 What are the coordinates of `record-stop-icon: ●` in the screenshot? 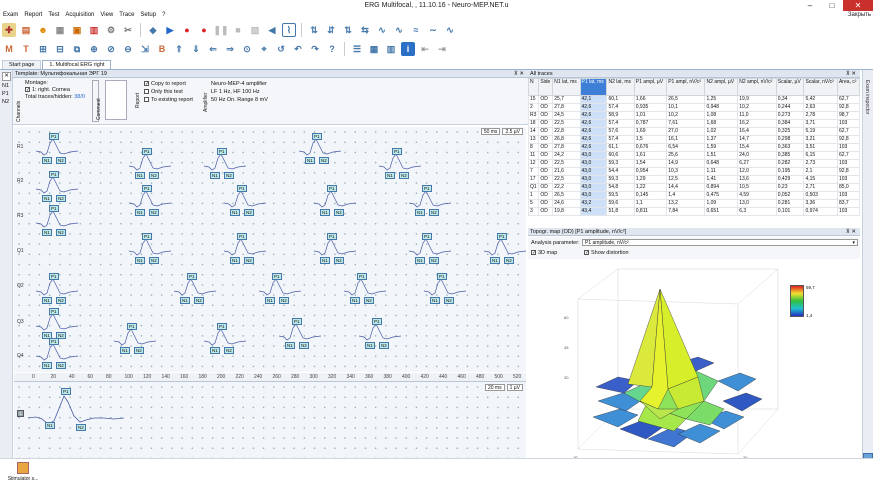 It's located at (204, 30).